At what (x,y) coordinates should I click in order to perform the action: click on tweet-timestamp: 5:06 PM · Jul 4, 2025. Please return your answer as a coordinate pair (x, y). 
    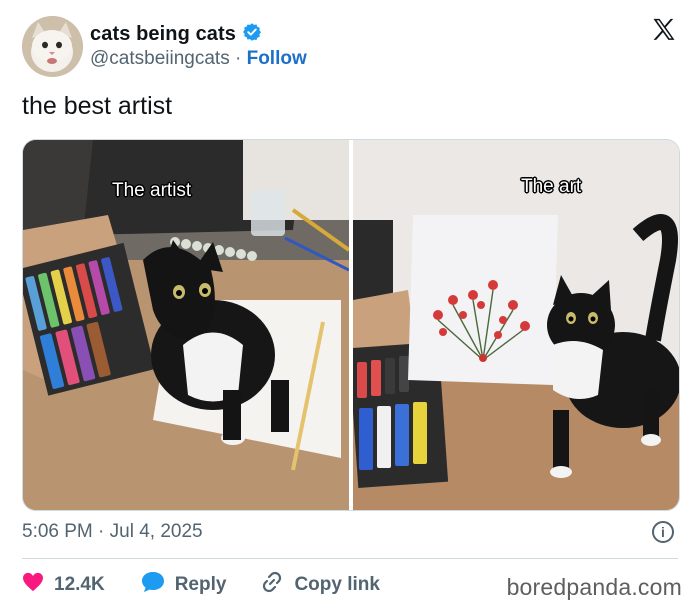
    Looking at the image, I should click on (112, 532).